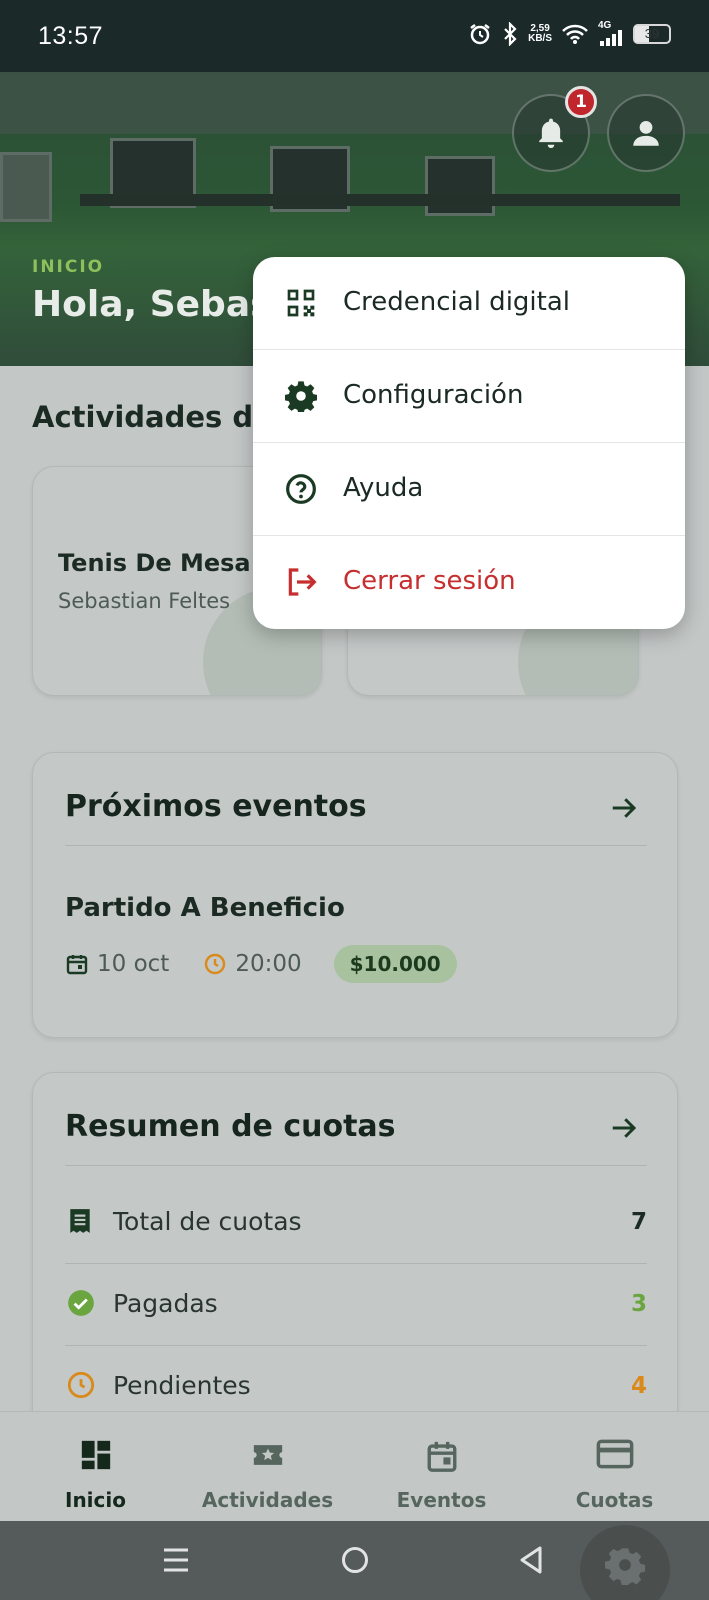 This screenshot has height=1600, width=709. Describe the element at coordinates (469, 396) in the screenshot. I see `menu-item-configuracion: Configuración` at that location.